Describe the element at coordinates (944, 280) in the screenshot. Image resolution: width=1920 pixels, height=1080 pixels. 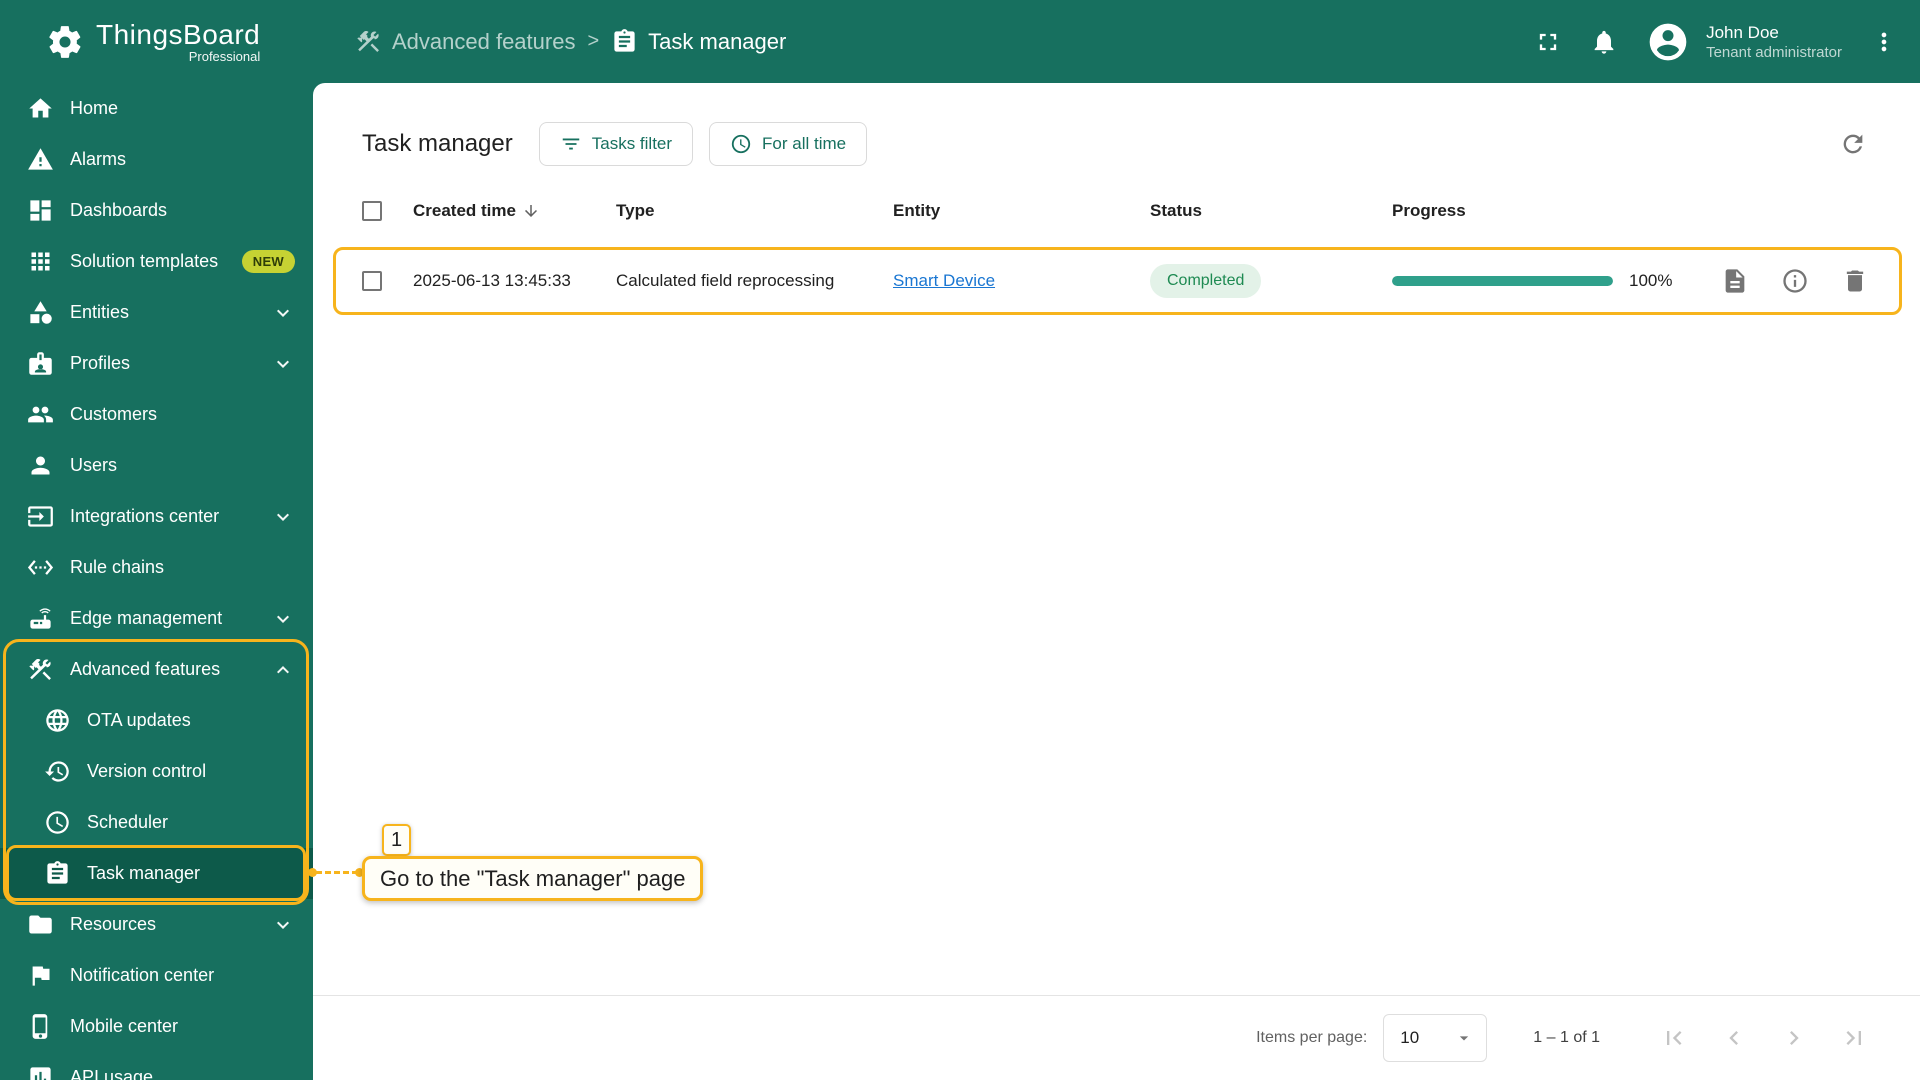
I see `entity-link: Smart Device` at that location.